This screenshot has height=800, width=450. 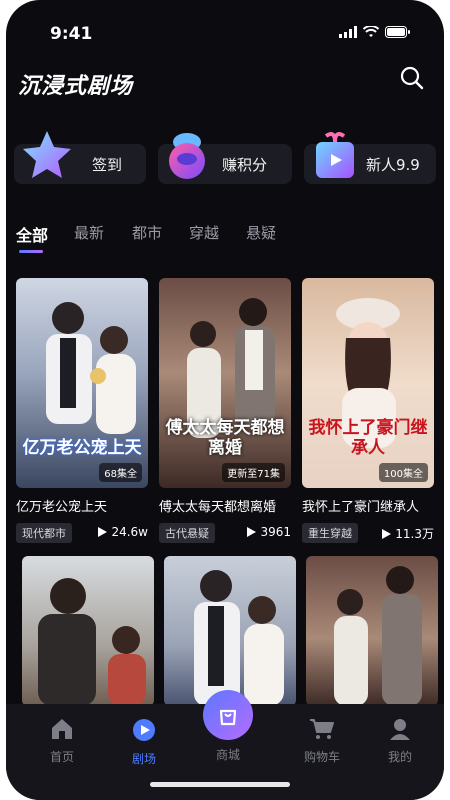 What do you see at coordinates (400, 741) in the screenshot?
I see `tabbar-mine: 我的` at bounding box center [400, 741].